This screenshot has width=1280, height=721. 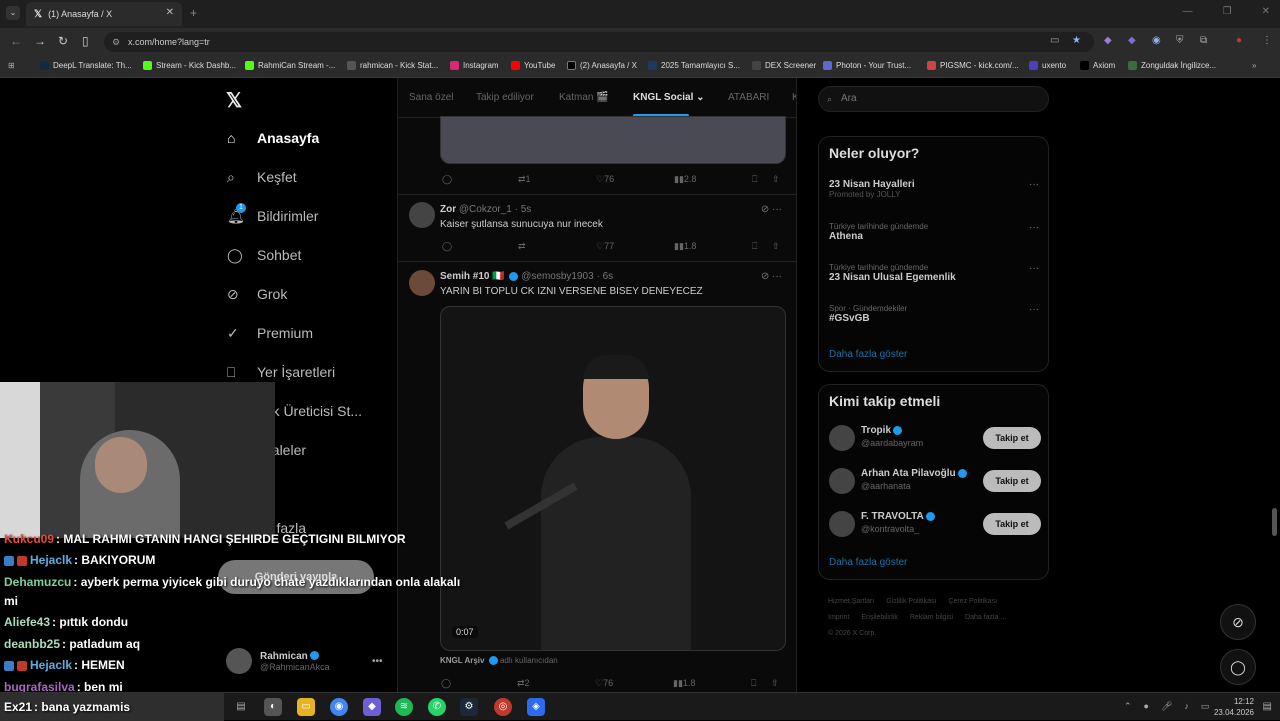 What do you see at coordinates (1238, 622) in the screenshot?
I see `grok-fab-icon: ⊘` at bounding box center [1238, 622].